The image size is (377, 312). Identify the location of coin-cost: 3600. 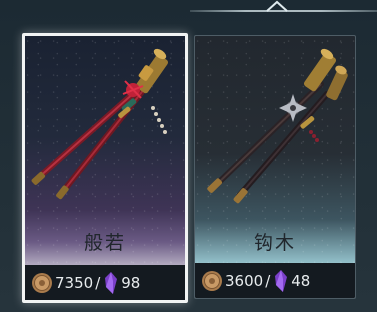
(244, 280).